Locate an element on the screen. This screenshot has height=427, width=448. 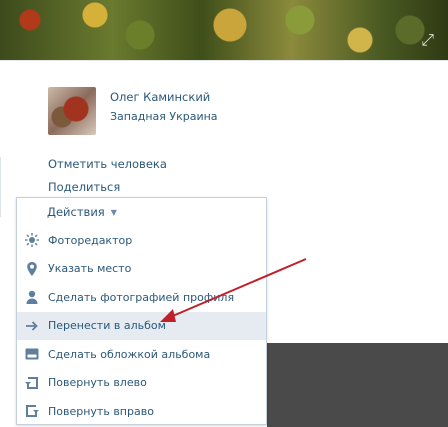
location-pin-icon is located at coordinates (32, 268).